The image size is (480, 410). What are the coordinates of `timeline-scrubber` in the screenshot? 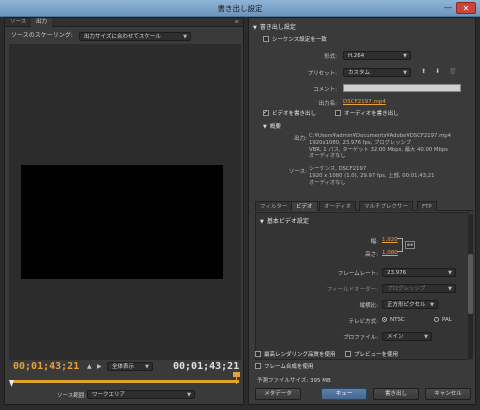 It's located at (124, 379).